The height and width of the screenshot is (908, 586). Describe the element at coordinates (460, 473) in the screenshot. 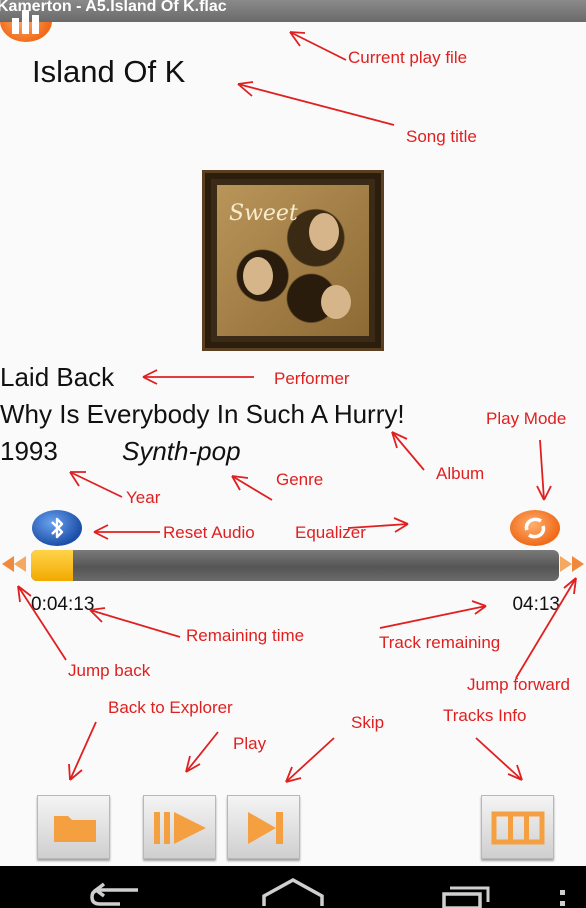

I see `annotation-album: Album` at that location.